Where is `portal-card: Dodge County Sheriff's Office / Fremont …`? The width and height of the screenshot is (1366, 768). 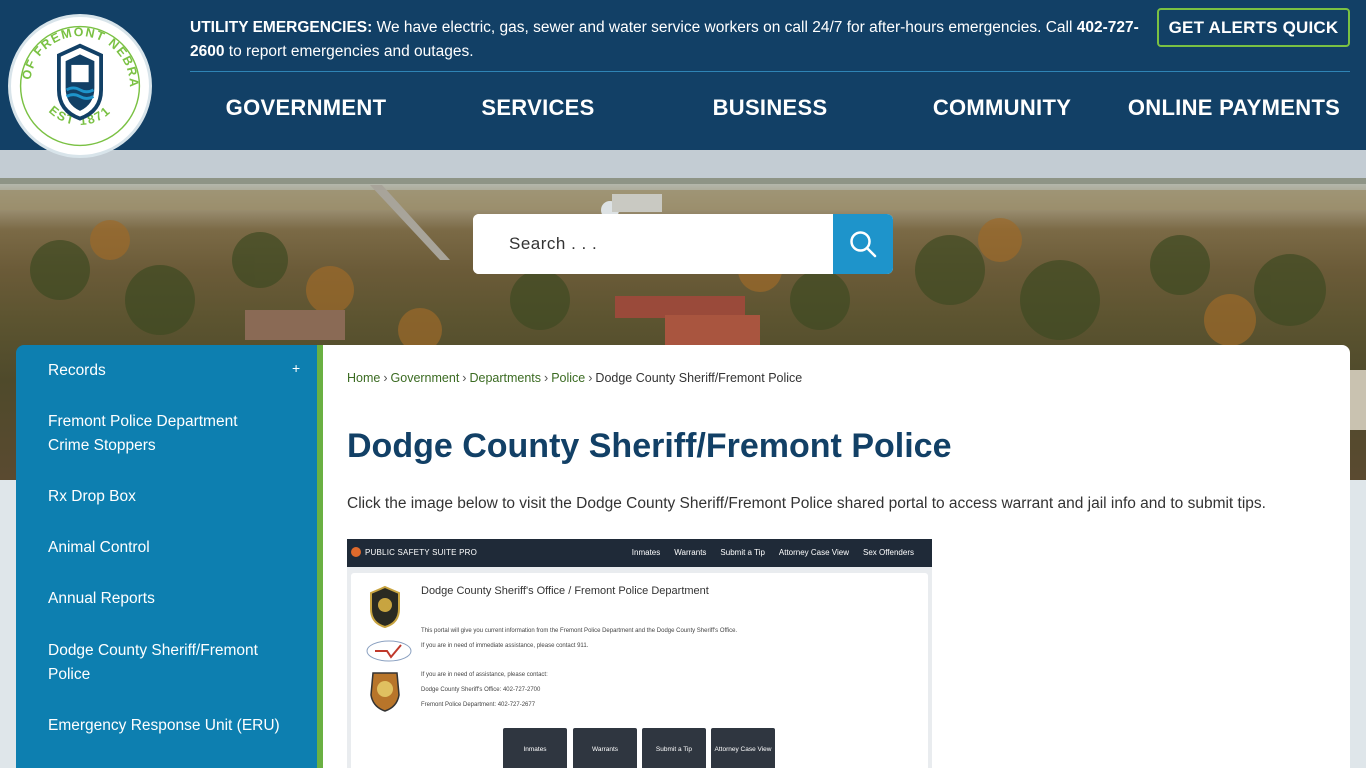
portal-card: Dodge County Sheriff's Office / Fremont … is located at coordinates (639, 670).